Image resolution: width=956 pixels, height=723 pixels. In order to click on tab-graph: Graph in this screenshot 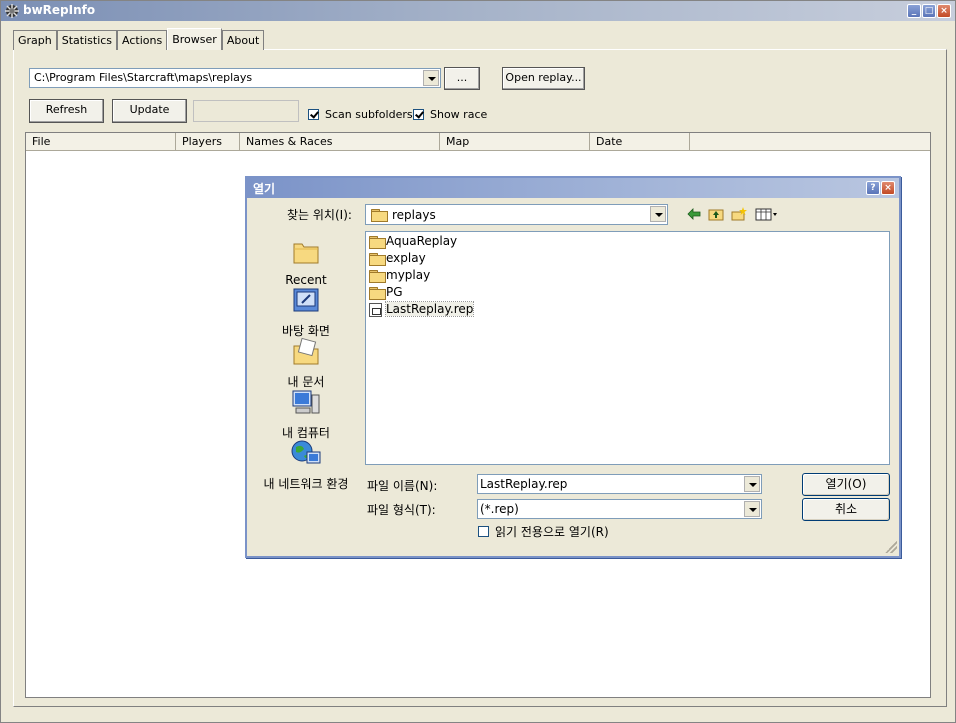, I will do `click(35, 40)`.